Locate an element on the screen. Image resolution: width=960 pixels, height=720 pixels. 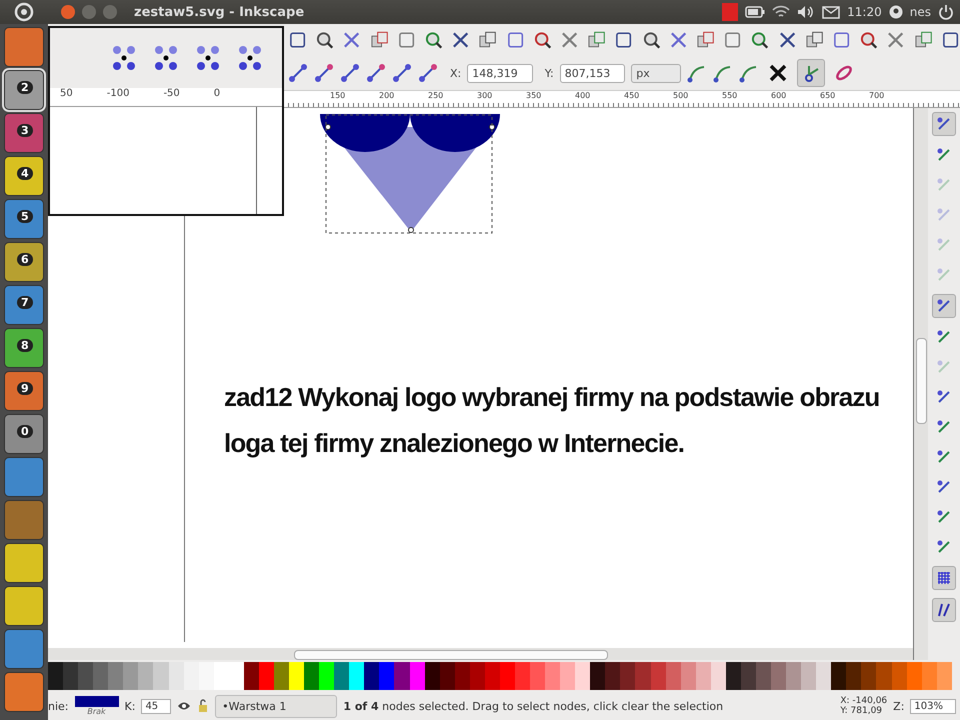
node-smooth-icon is located at coordinates (722, 73).